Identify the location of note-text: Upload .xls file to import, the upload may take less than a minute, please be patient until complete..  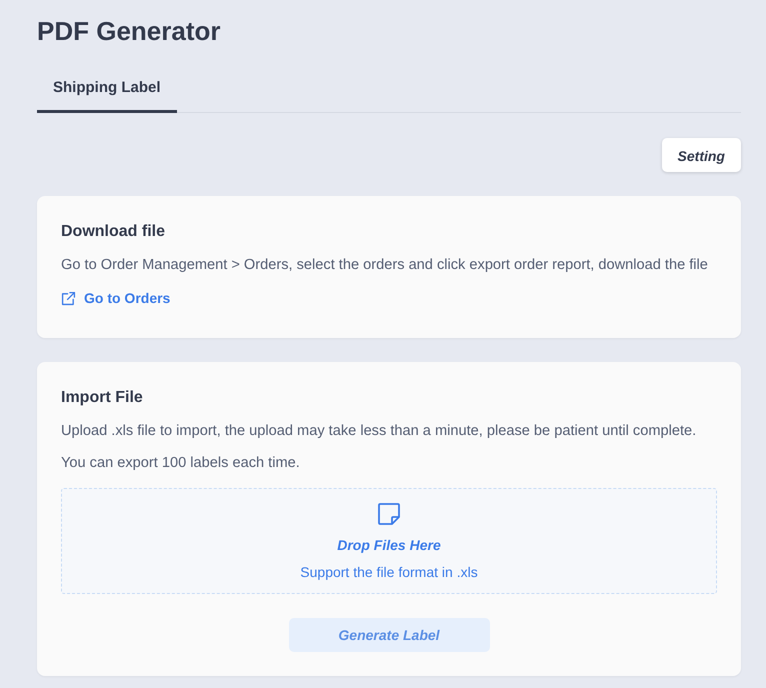
(379, 431).